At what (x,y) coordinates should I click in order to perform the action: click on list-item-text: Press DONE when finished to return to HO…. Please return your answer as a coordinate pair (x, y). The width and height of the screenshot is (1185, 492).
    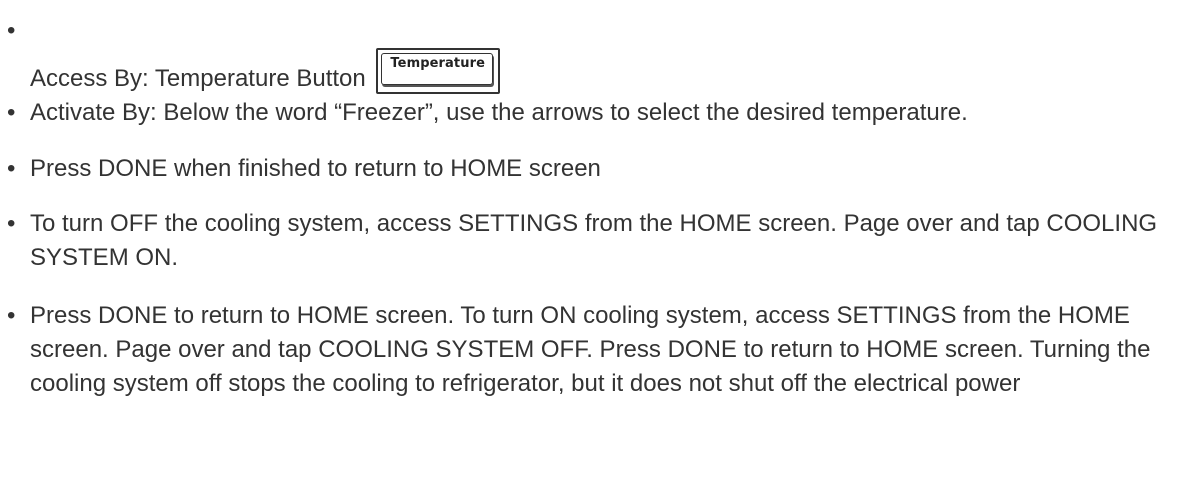
    Looking at the image, I should click on (315, 168).